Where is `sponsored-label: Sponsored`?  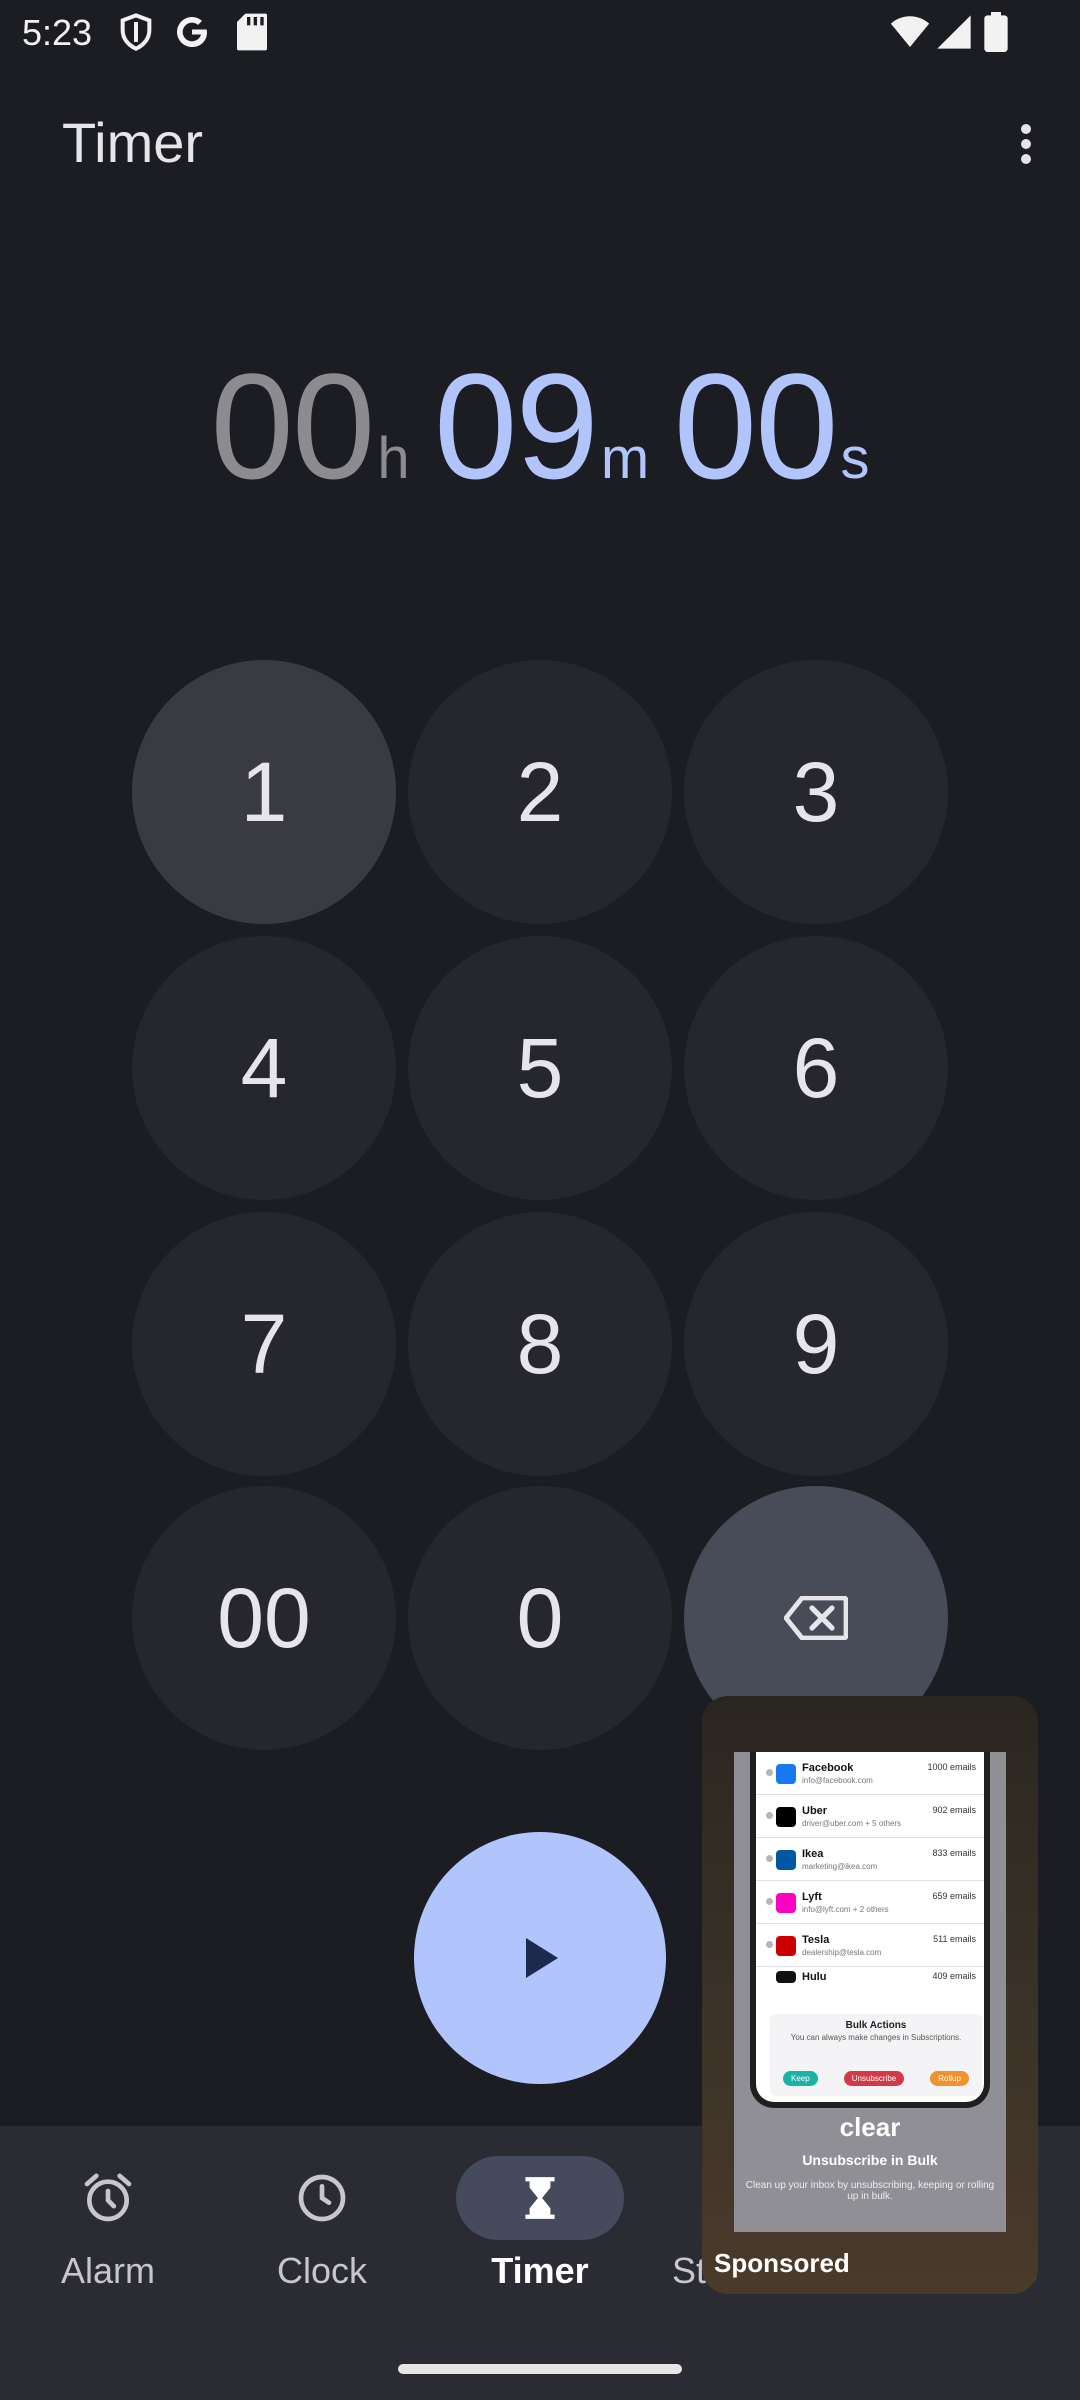
sponsored-label: Sponsored is located at coordinates (782, 2263).